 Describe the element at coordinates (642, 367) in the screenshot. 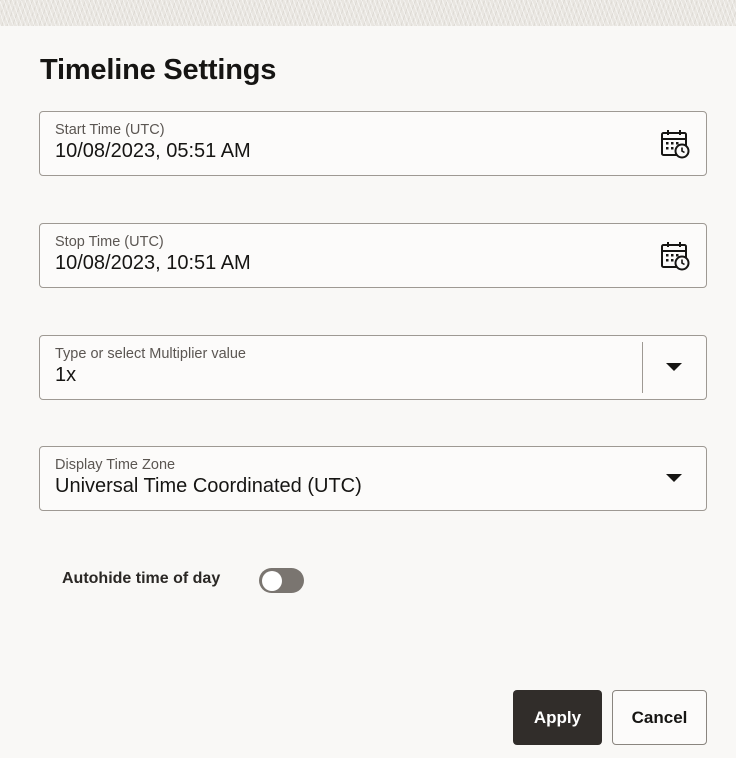

I see `combobox-divider` at that location.